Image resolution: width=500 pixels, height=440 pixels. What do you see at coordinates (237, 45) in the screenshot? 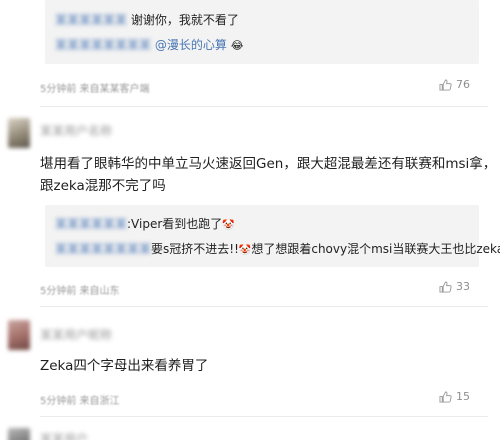
I see `emoji-icon: 😂` at bounding box center [237, 45].